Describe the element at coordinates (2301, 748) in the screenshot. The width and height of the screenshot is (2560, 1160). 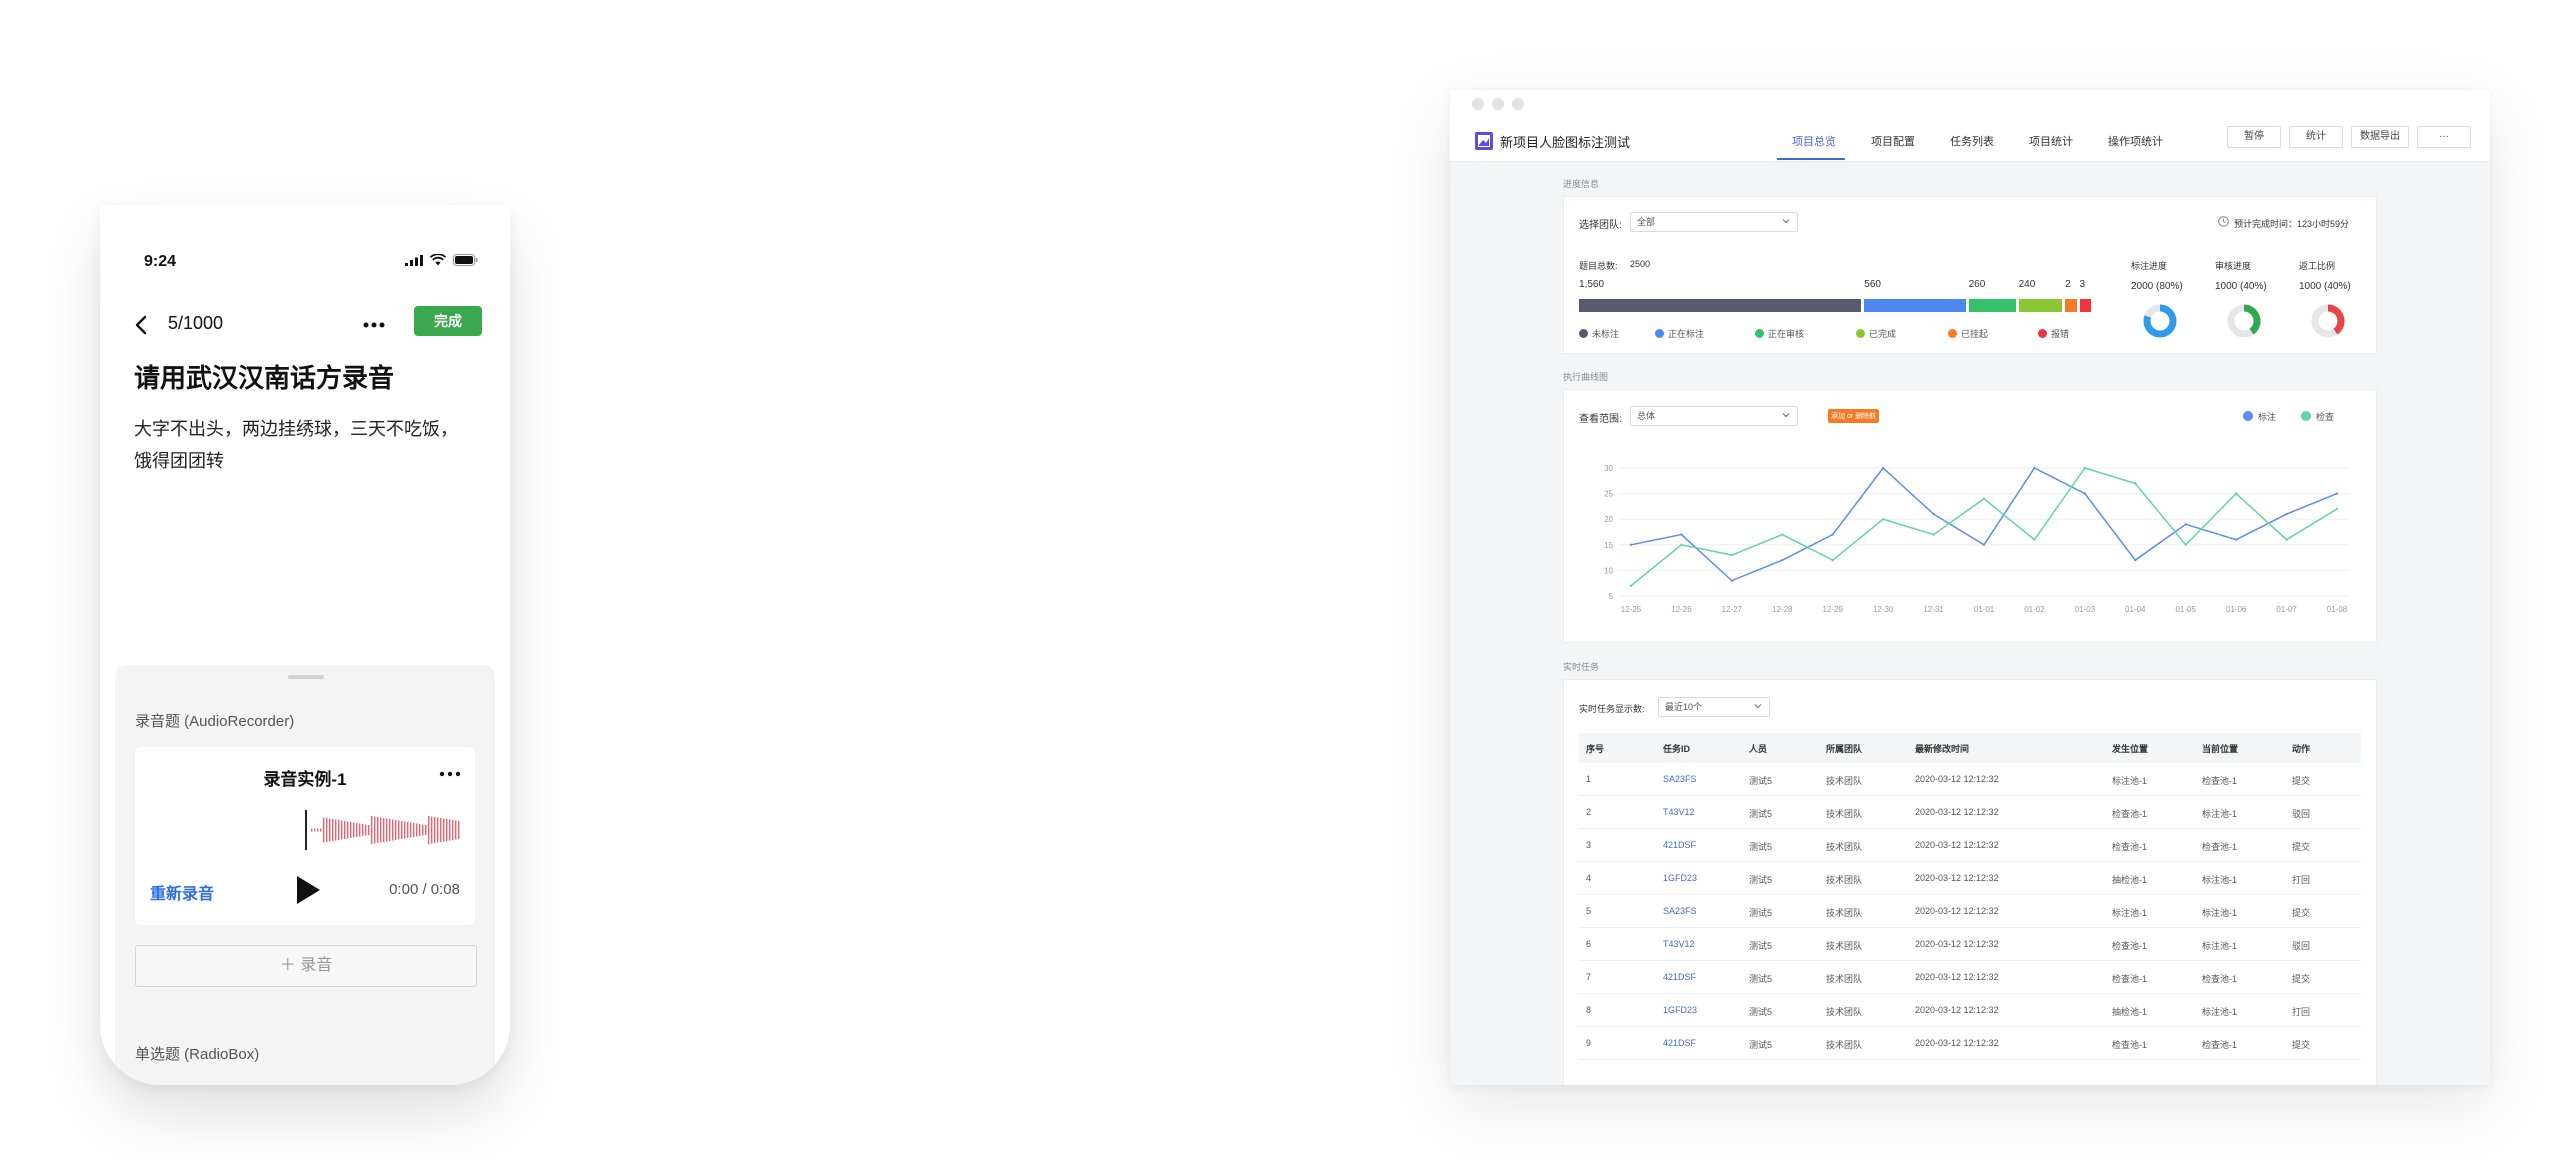
I see `column-header: 动作` at that location.